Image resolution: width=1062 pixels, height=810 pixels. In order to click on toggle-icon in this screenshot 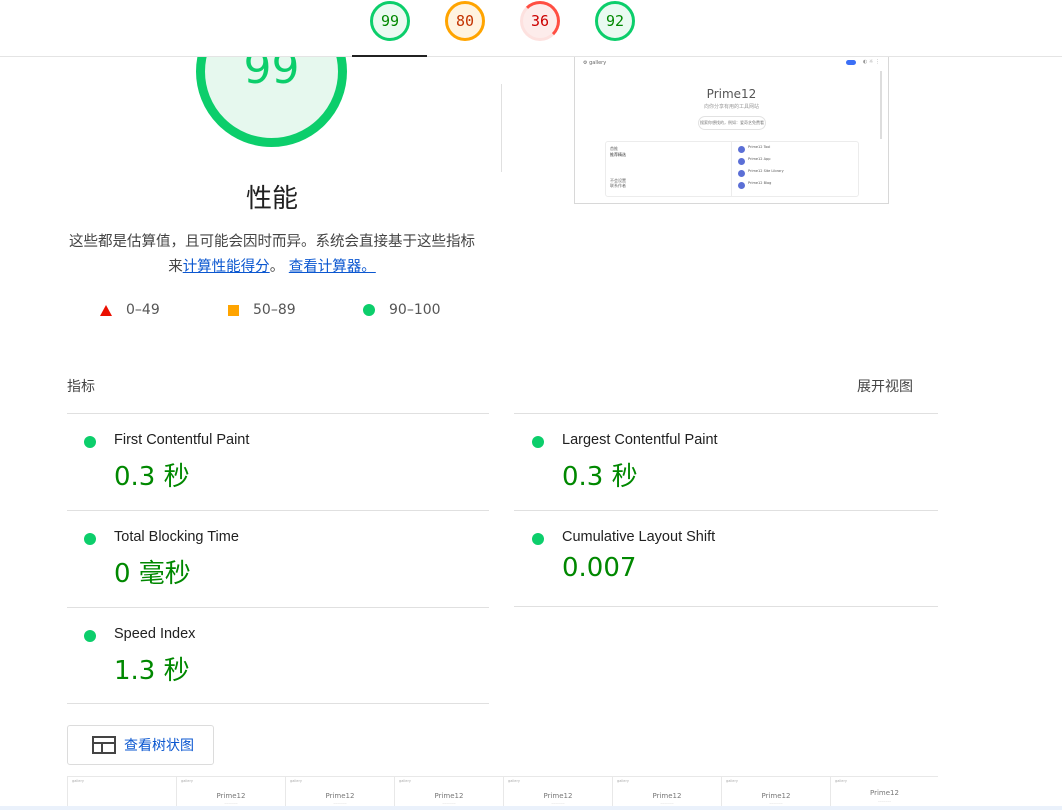, I will do `click(851, 62)`.